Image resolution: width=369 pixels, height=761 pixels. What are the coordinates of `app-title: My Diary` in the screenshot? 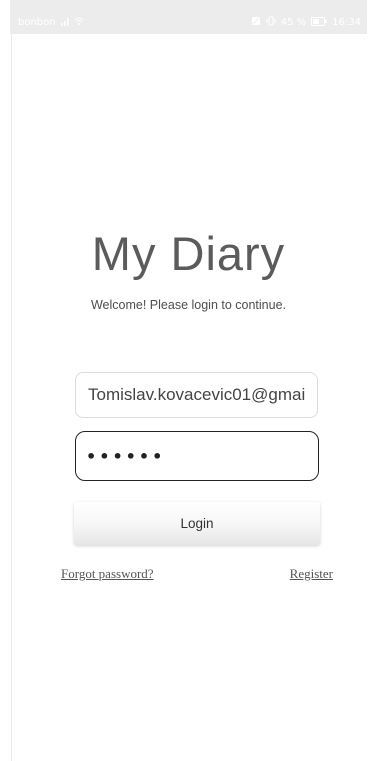 It's located at (188, 253).